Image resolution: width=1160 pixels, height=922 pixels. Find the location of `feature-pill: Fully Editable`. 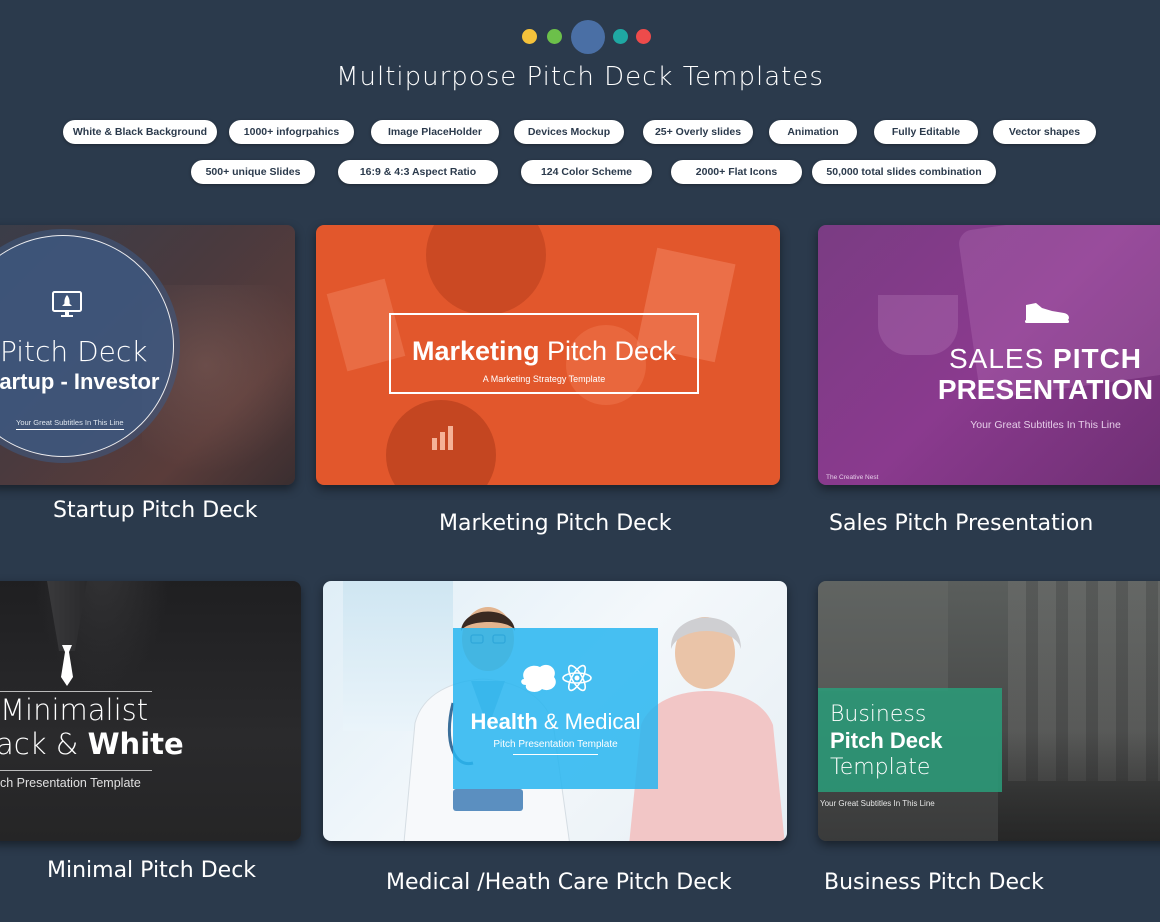

feature-pill: Fully Editable is located at coordinates (926, 132).